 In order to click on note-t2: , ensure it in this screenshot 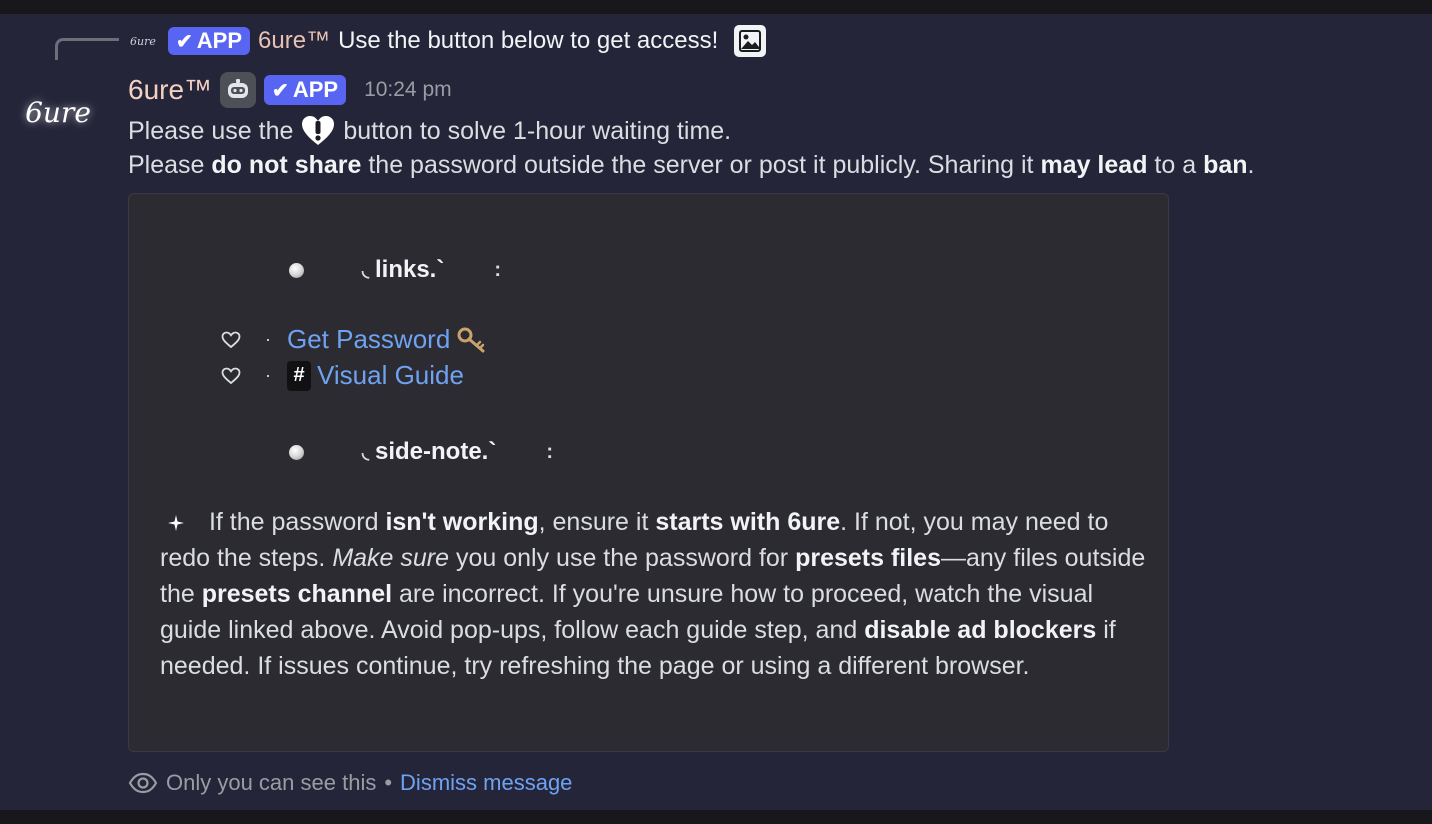, I will do `click(597, 522)`.